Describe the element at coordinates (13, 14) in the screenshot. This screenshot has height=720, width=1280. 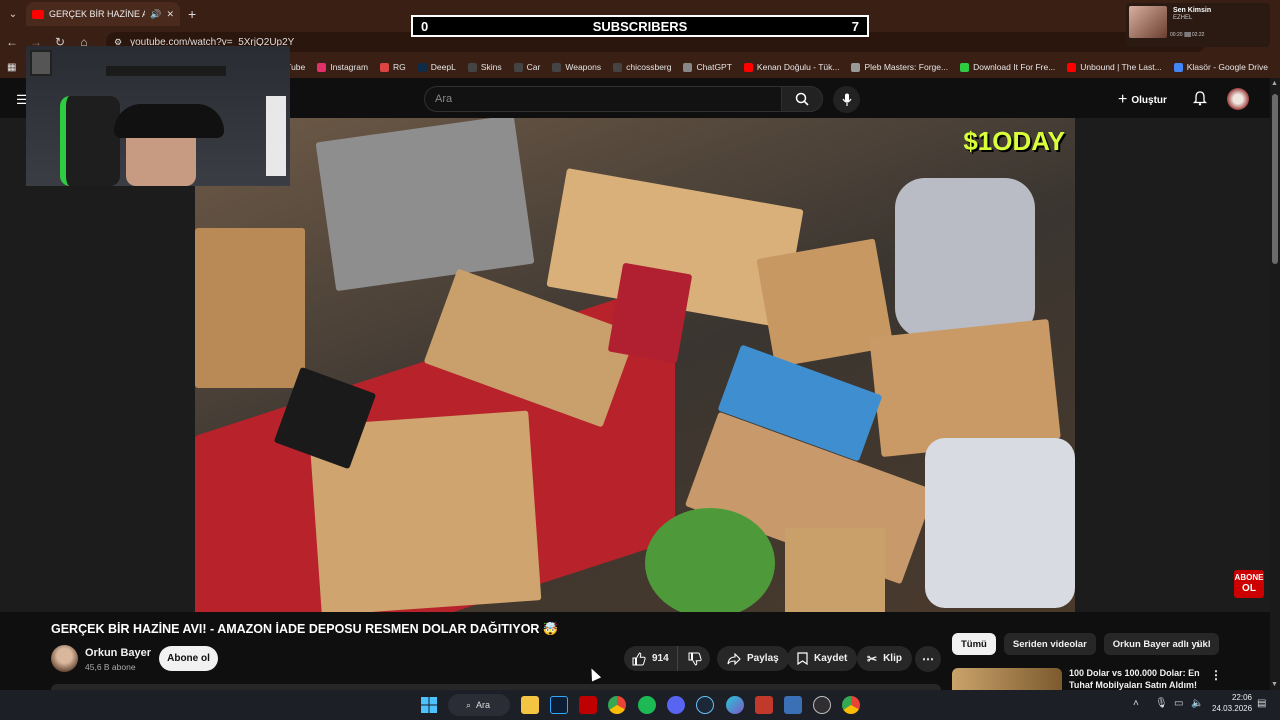
I see `tab-search-chevron-icon: ⌄` at that location.